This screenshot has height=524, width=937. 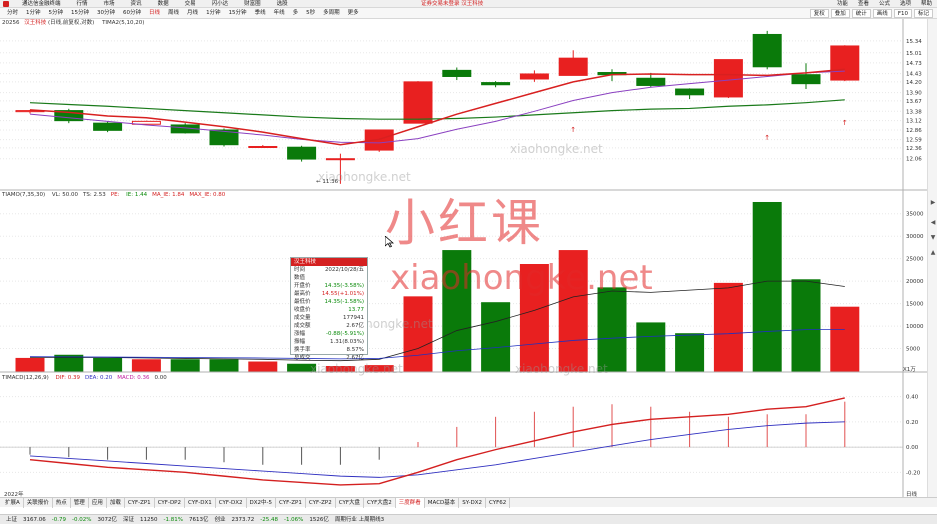 What do you see at coordinates (319, 520) in the screenshot?
I see `index-quote-item: 1526亿` at bounding box center [319, 520].